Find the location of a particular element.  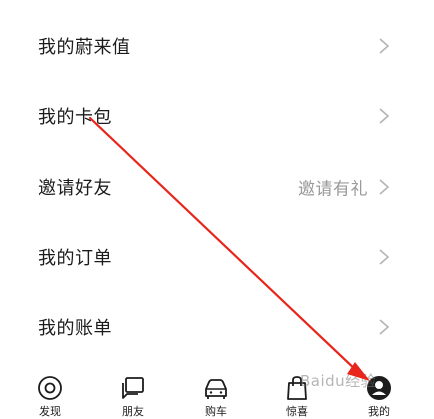

menu-item-label: 我的蔚来值 is located at coordinates (84, 47).